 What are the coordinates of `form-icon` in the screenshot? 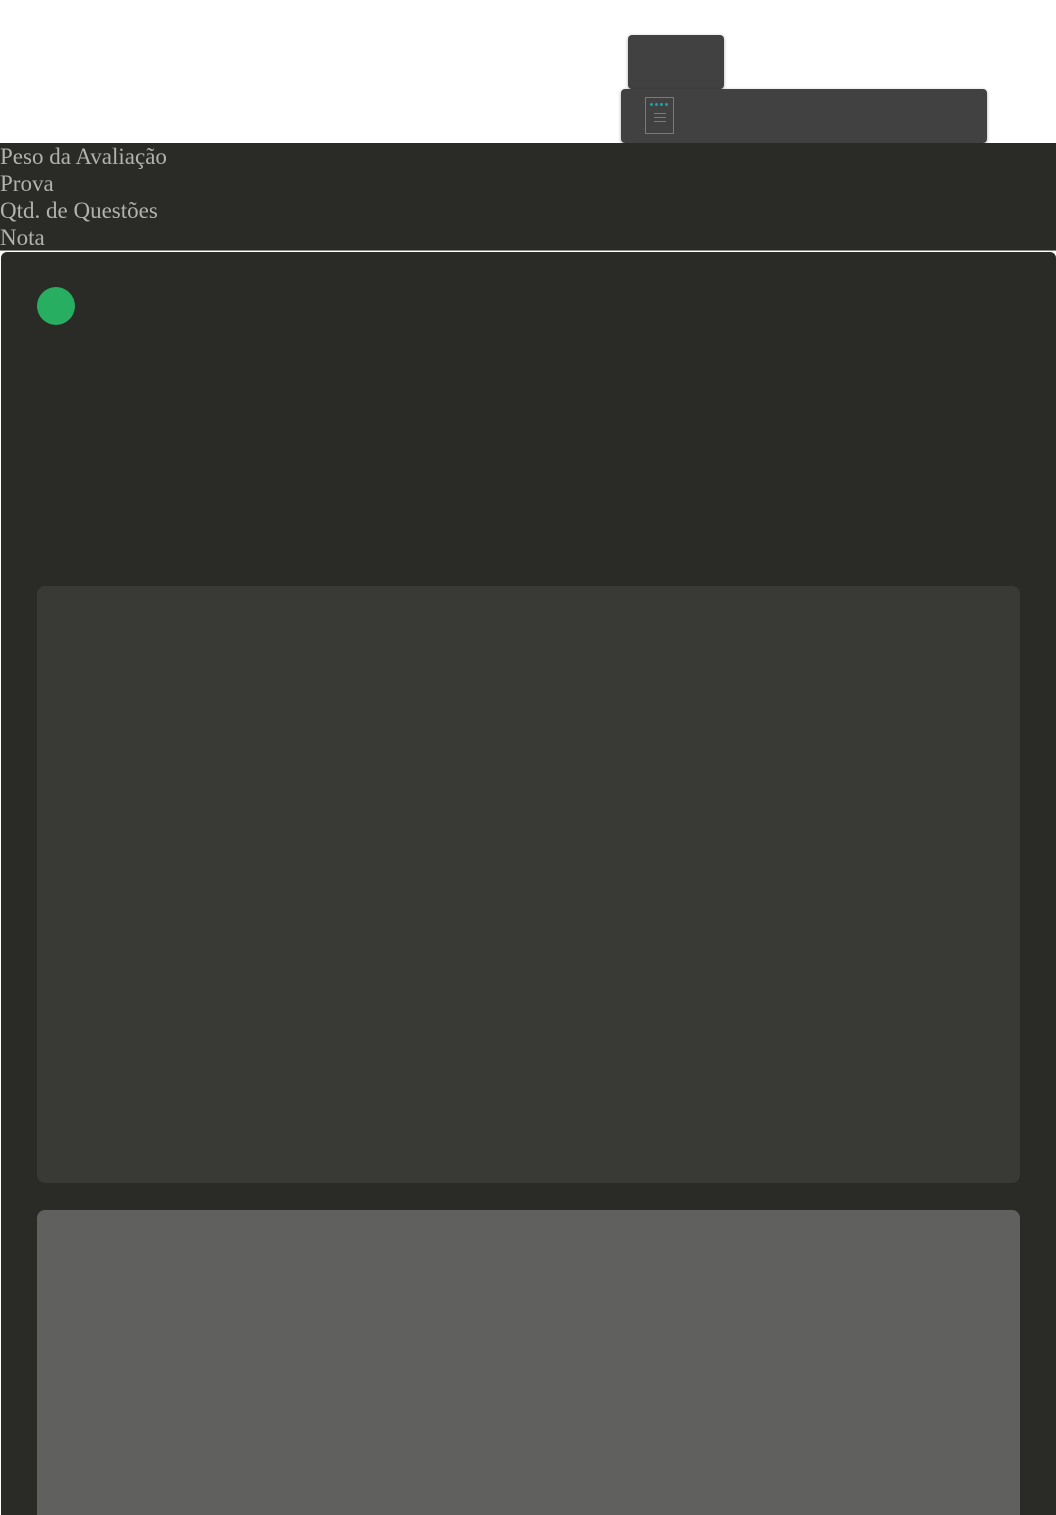 It's located at (659, 115).